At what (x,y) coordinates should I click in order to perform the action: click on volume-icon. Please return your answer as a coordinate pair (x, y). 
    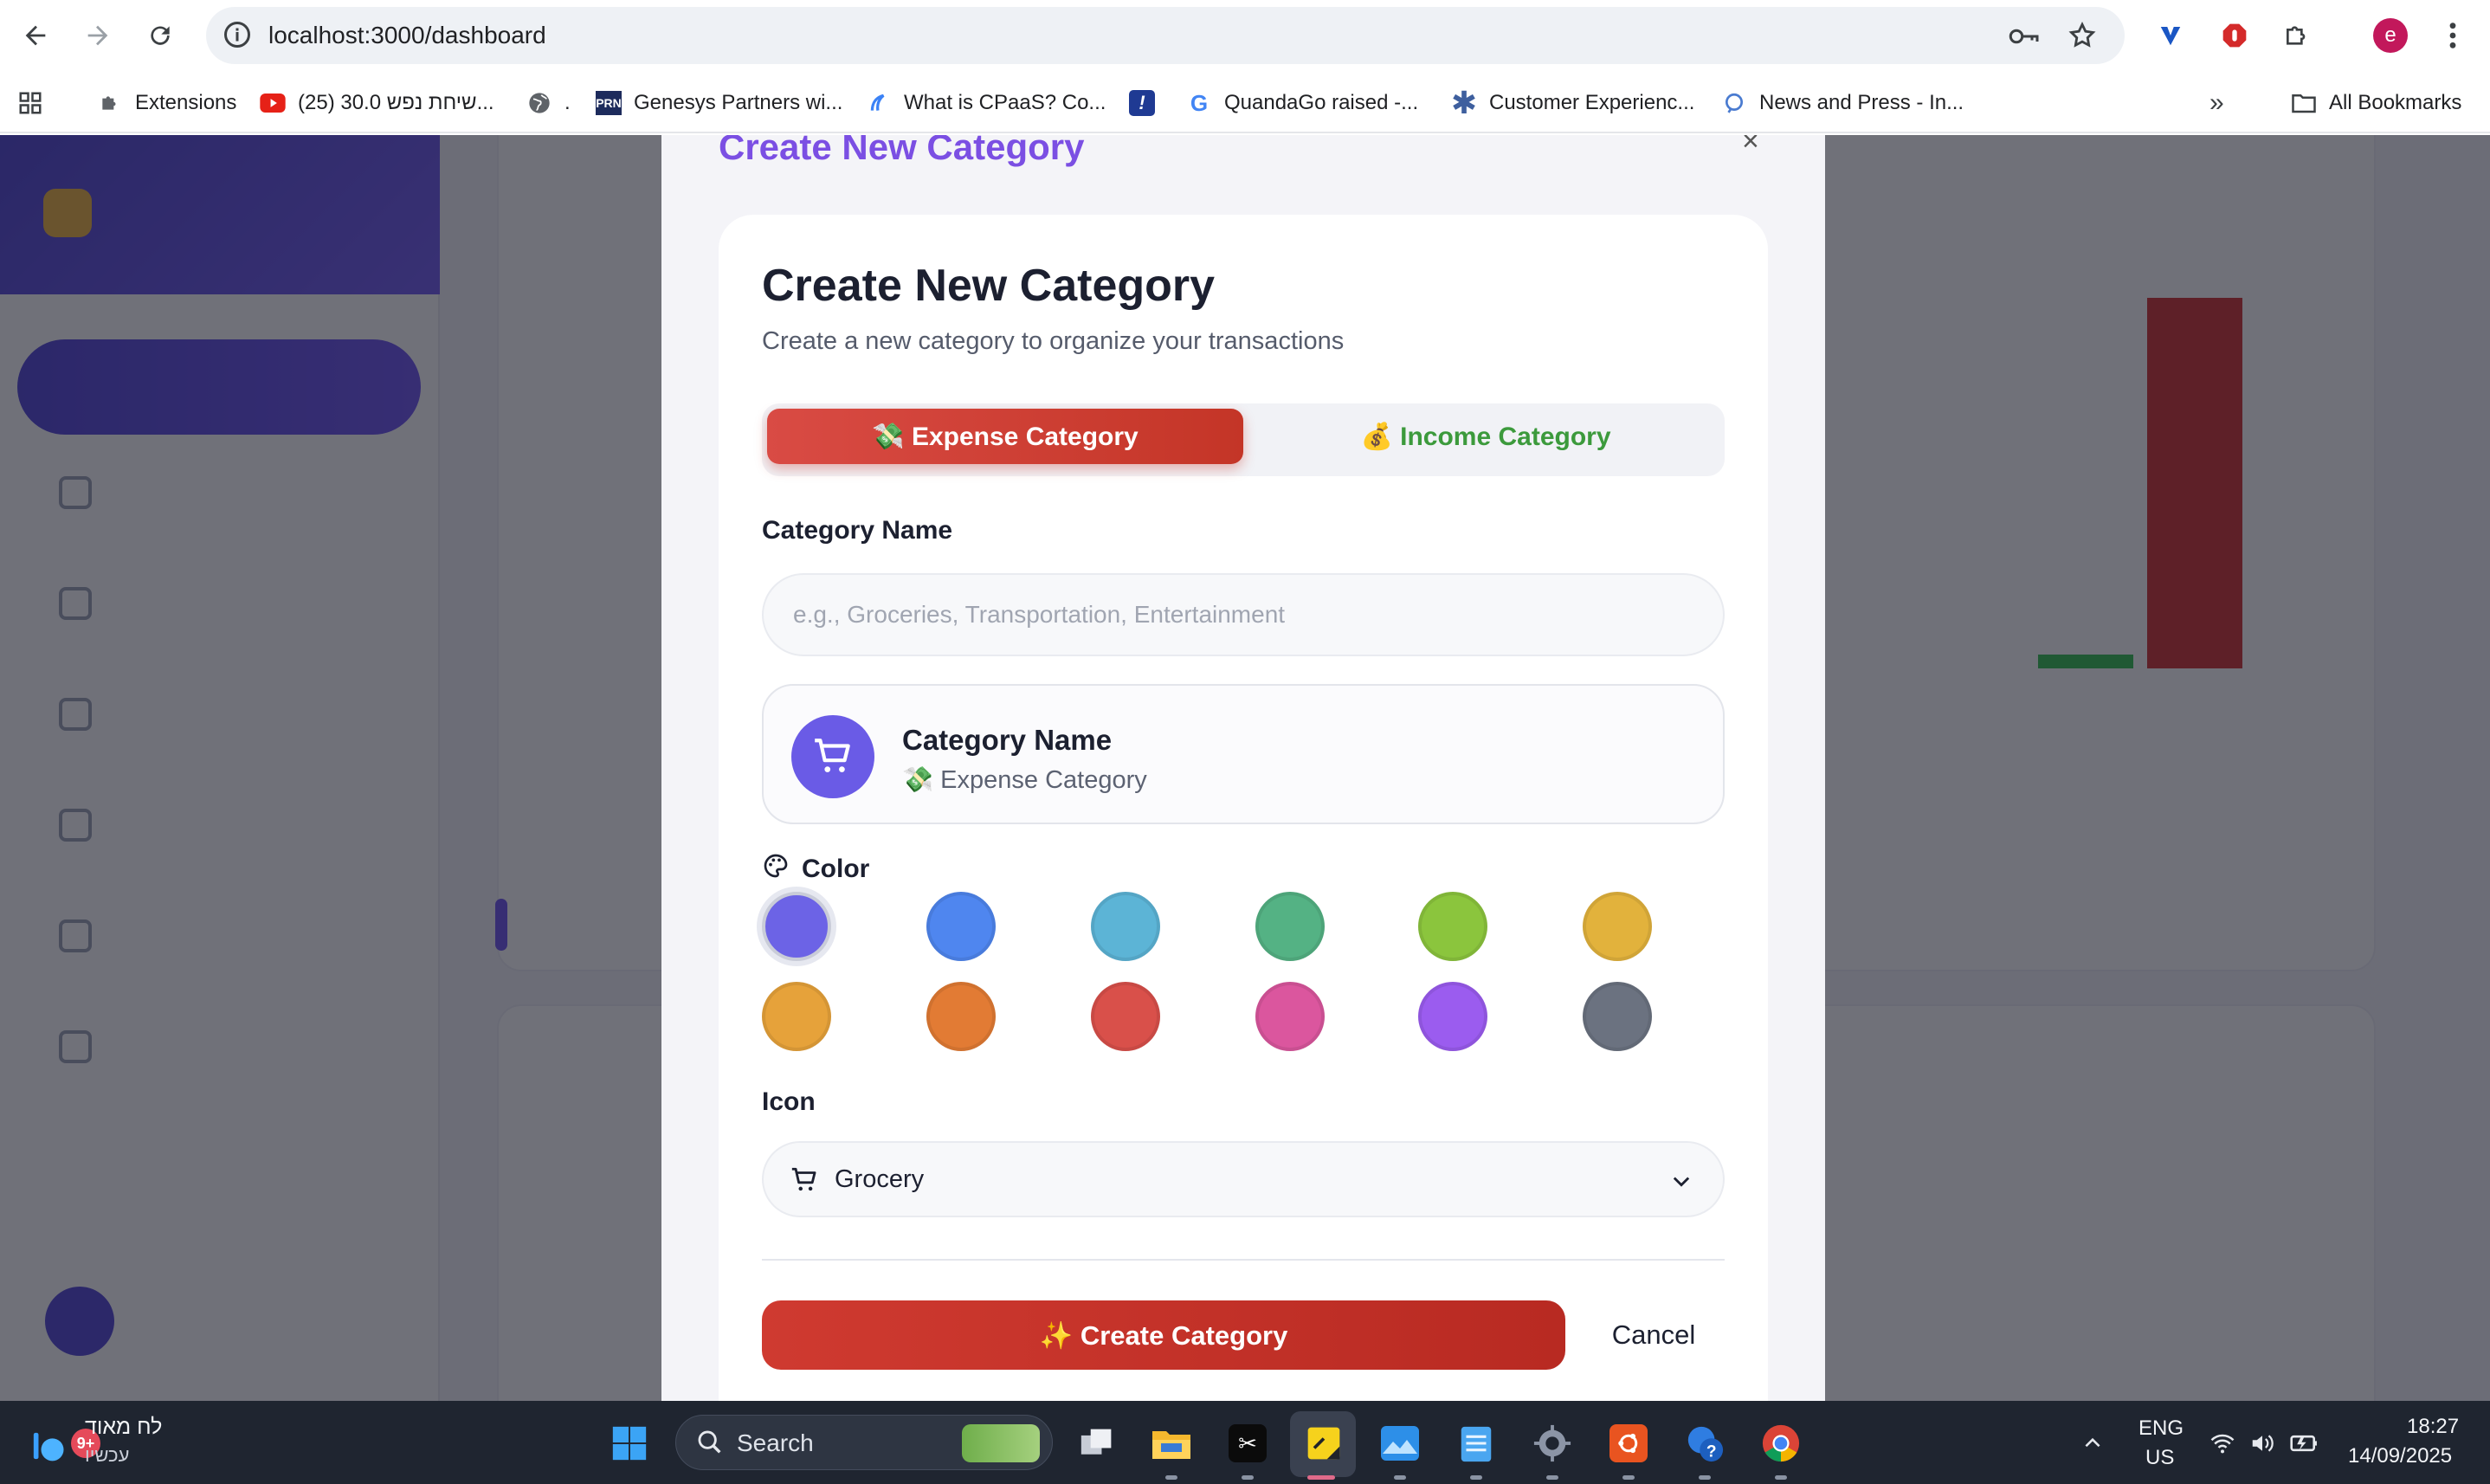
    Looking at the image, I should click on (2262, 1443).